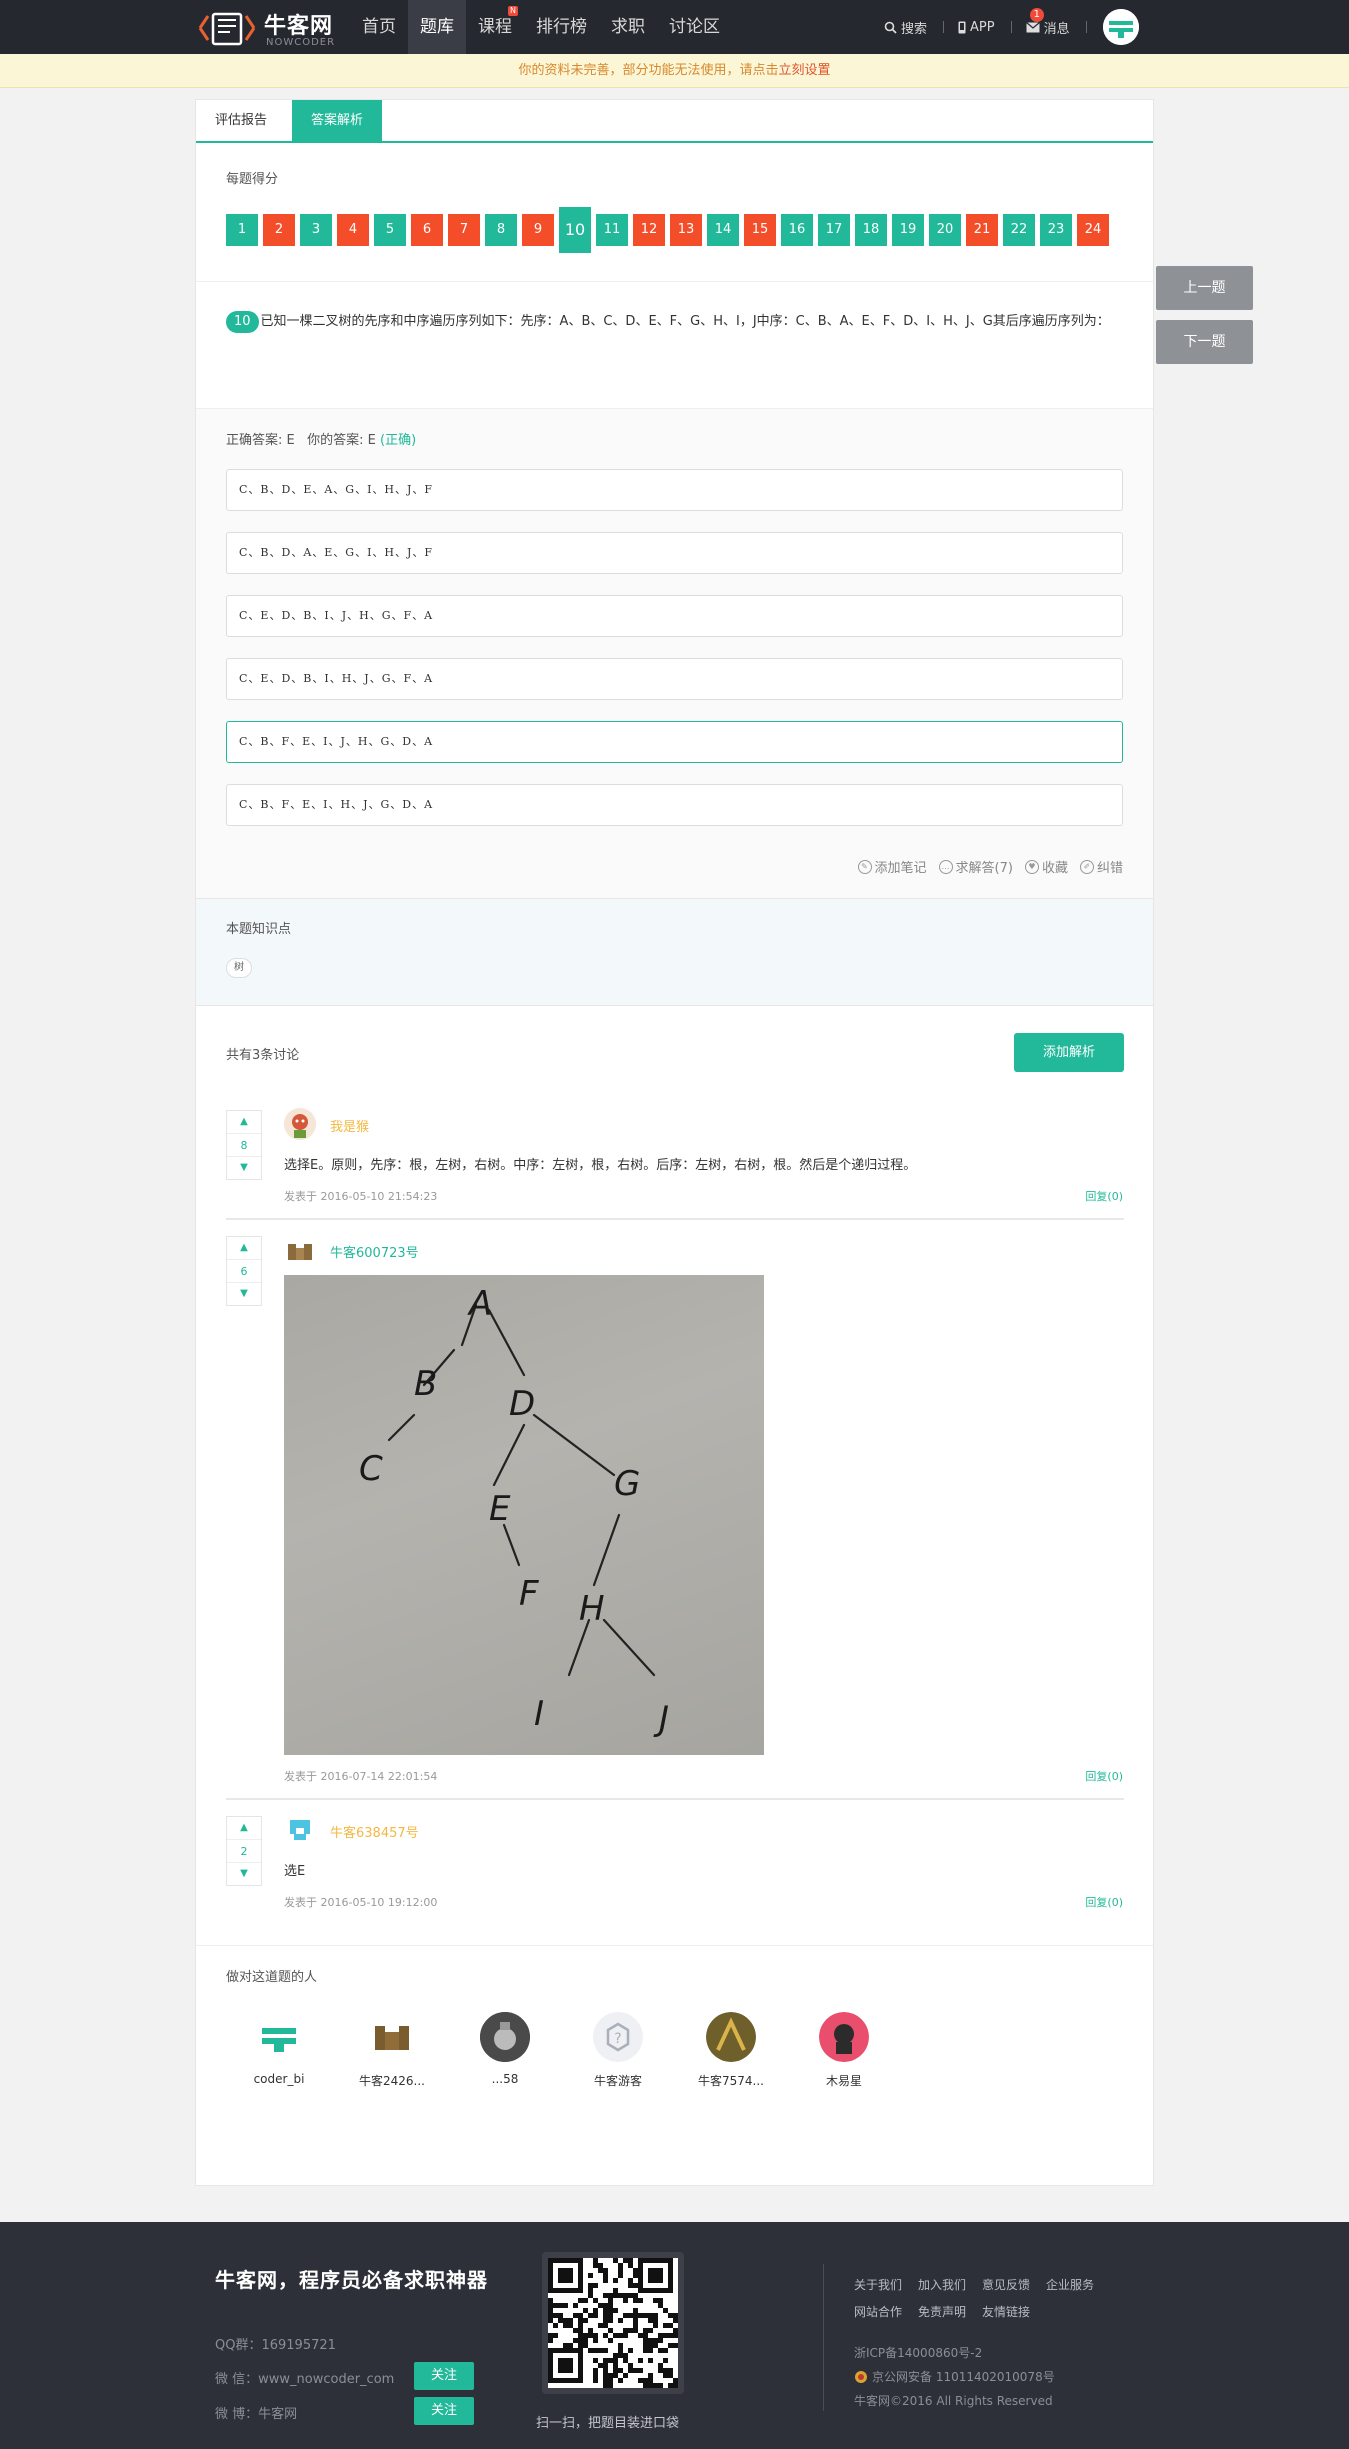 This screenshot has height=2449, width=1349. I want to click on logo-text: 牛客网, so click(299, 26).